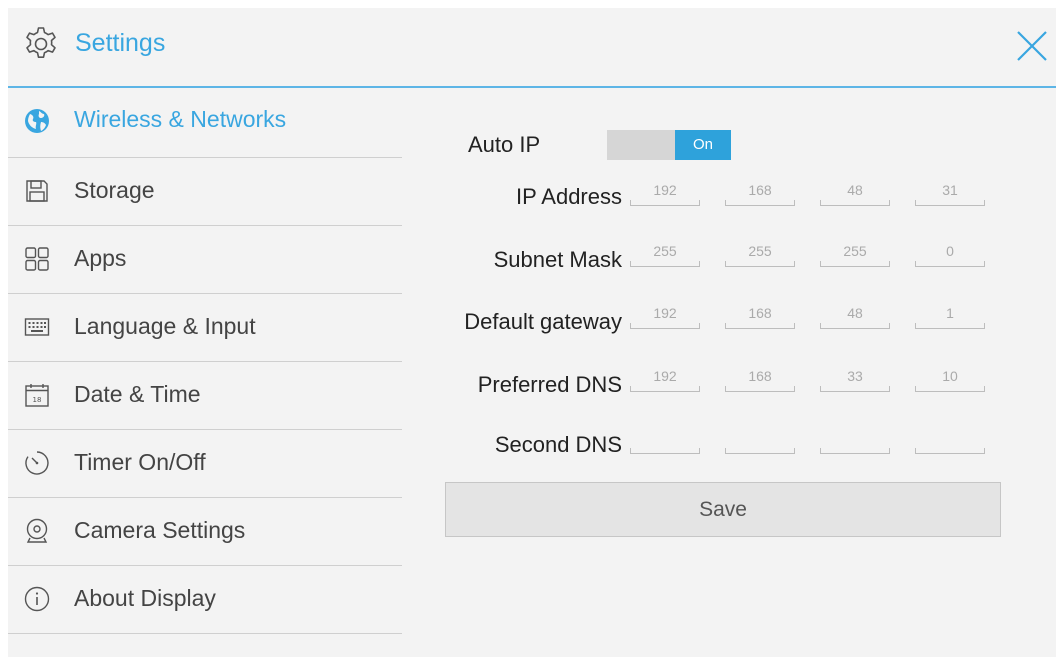 This screenshot has height=657, width=1064. I want to click on sidebar-item-timer: Timer On/Off, so click(205, 464).